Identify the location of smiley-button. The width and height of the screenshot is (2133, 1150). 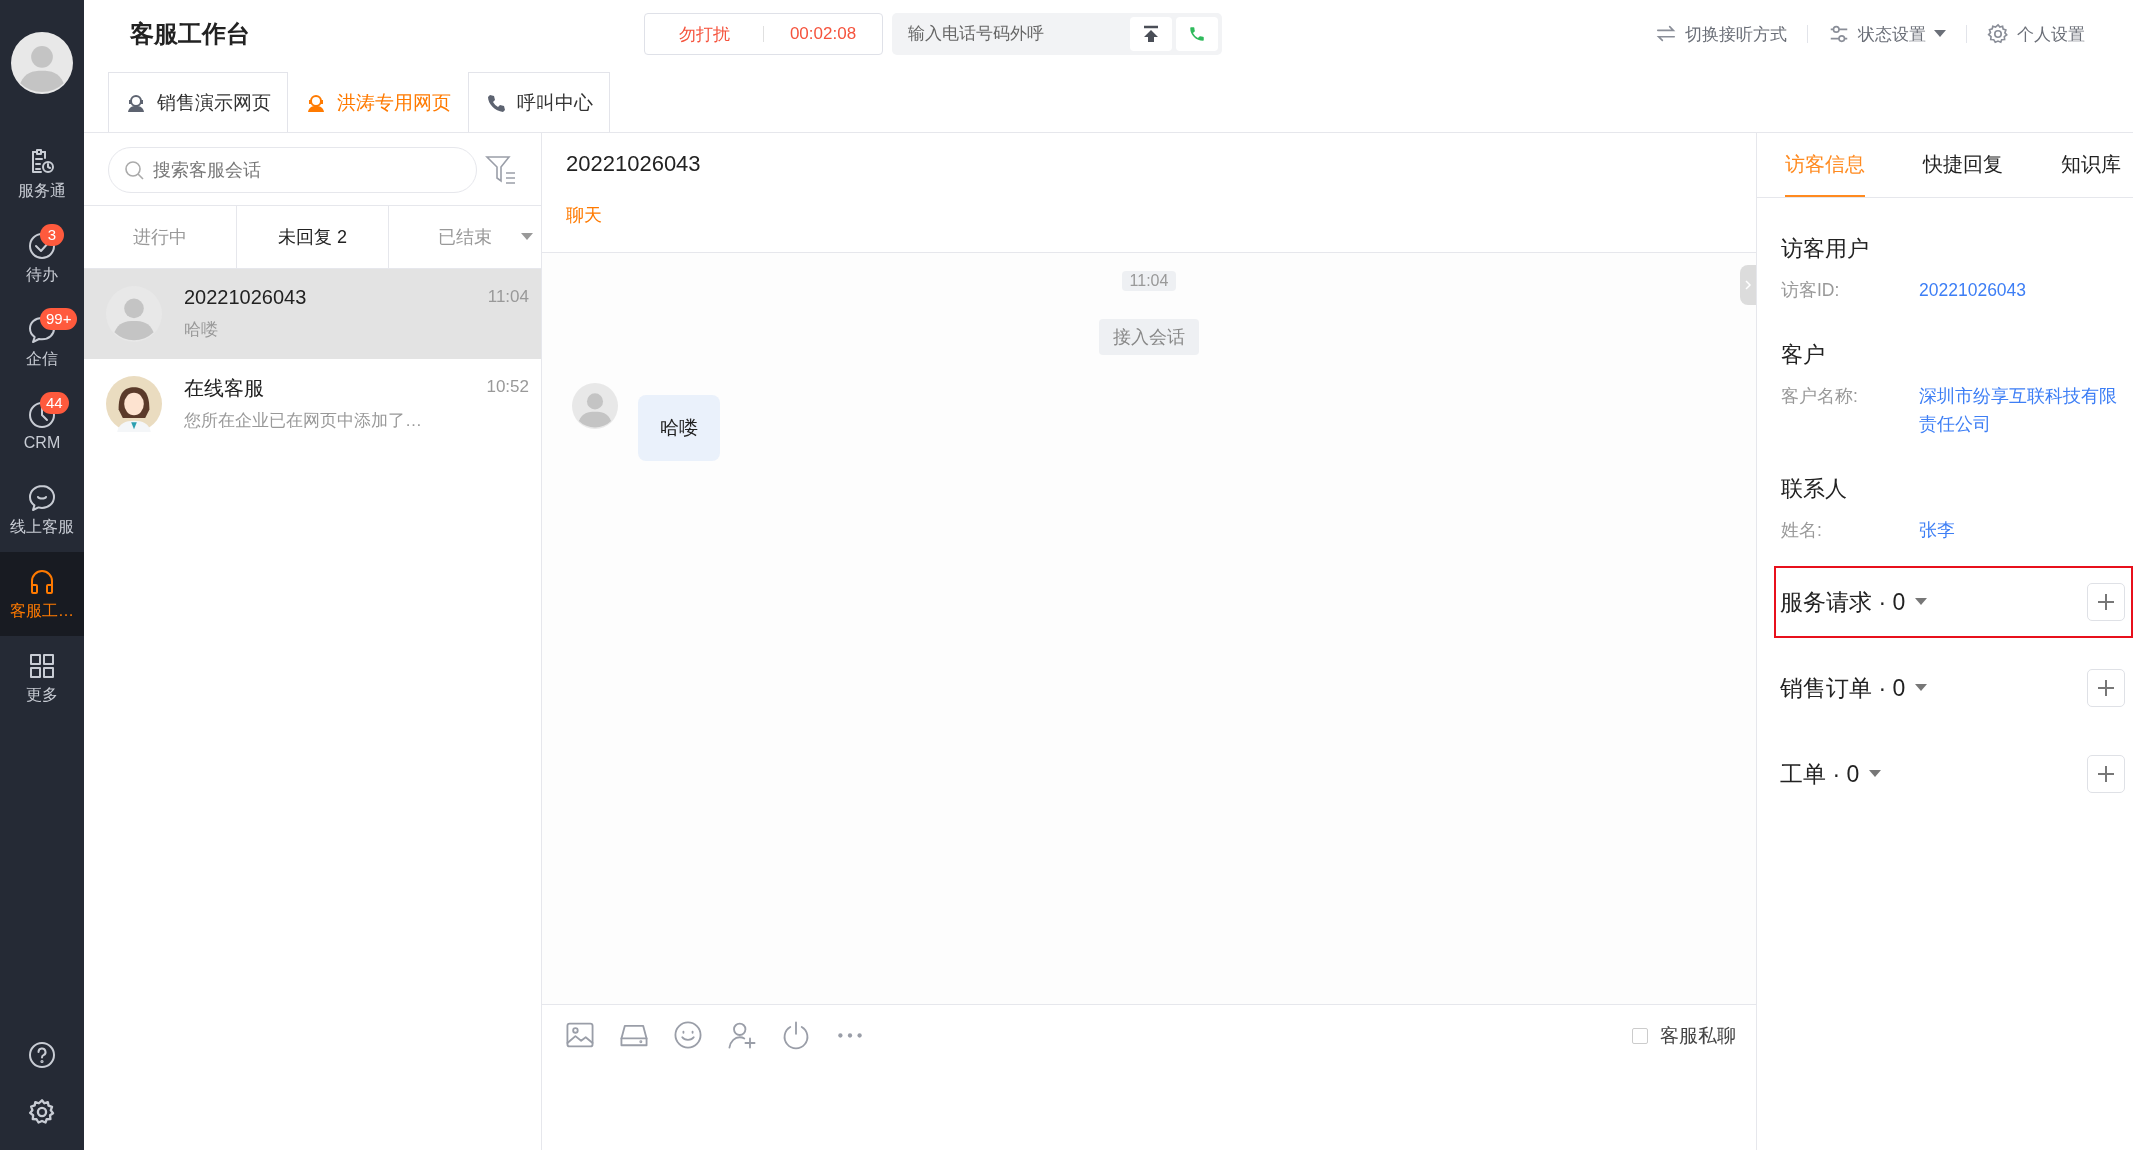
(688, 1035).